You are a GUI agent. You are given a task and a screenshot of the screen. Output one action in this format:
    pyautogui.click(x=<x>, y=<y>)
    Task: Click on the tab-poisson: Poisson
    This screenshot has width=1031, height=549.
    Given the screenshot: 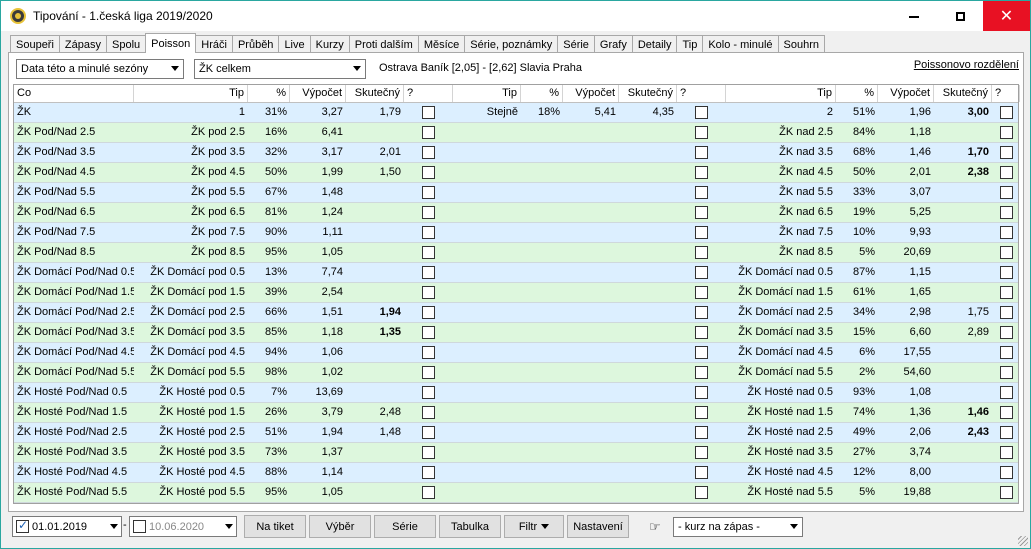 What is the action you would take?
    pyautogui.click(x=171, y=43)
    